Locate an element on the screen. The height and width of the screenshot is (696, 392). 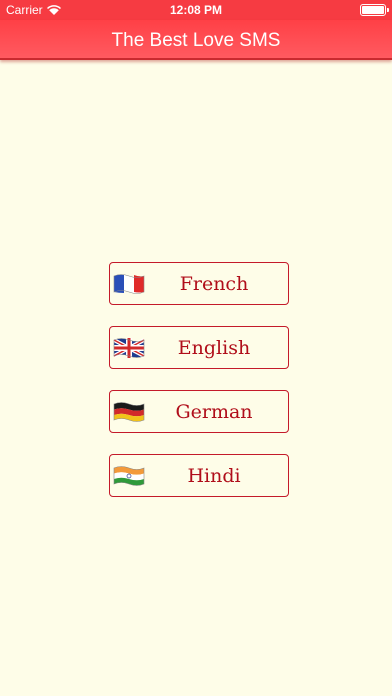
india-flag-icon is located at coordinates (129, 476).